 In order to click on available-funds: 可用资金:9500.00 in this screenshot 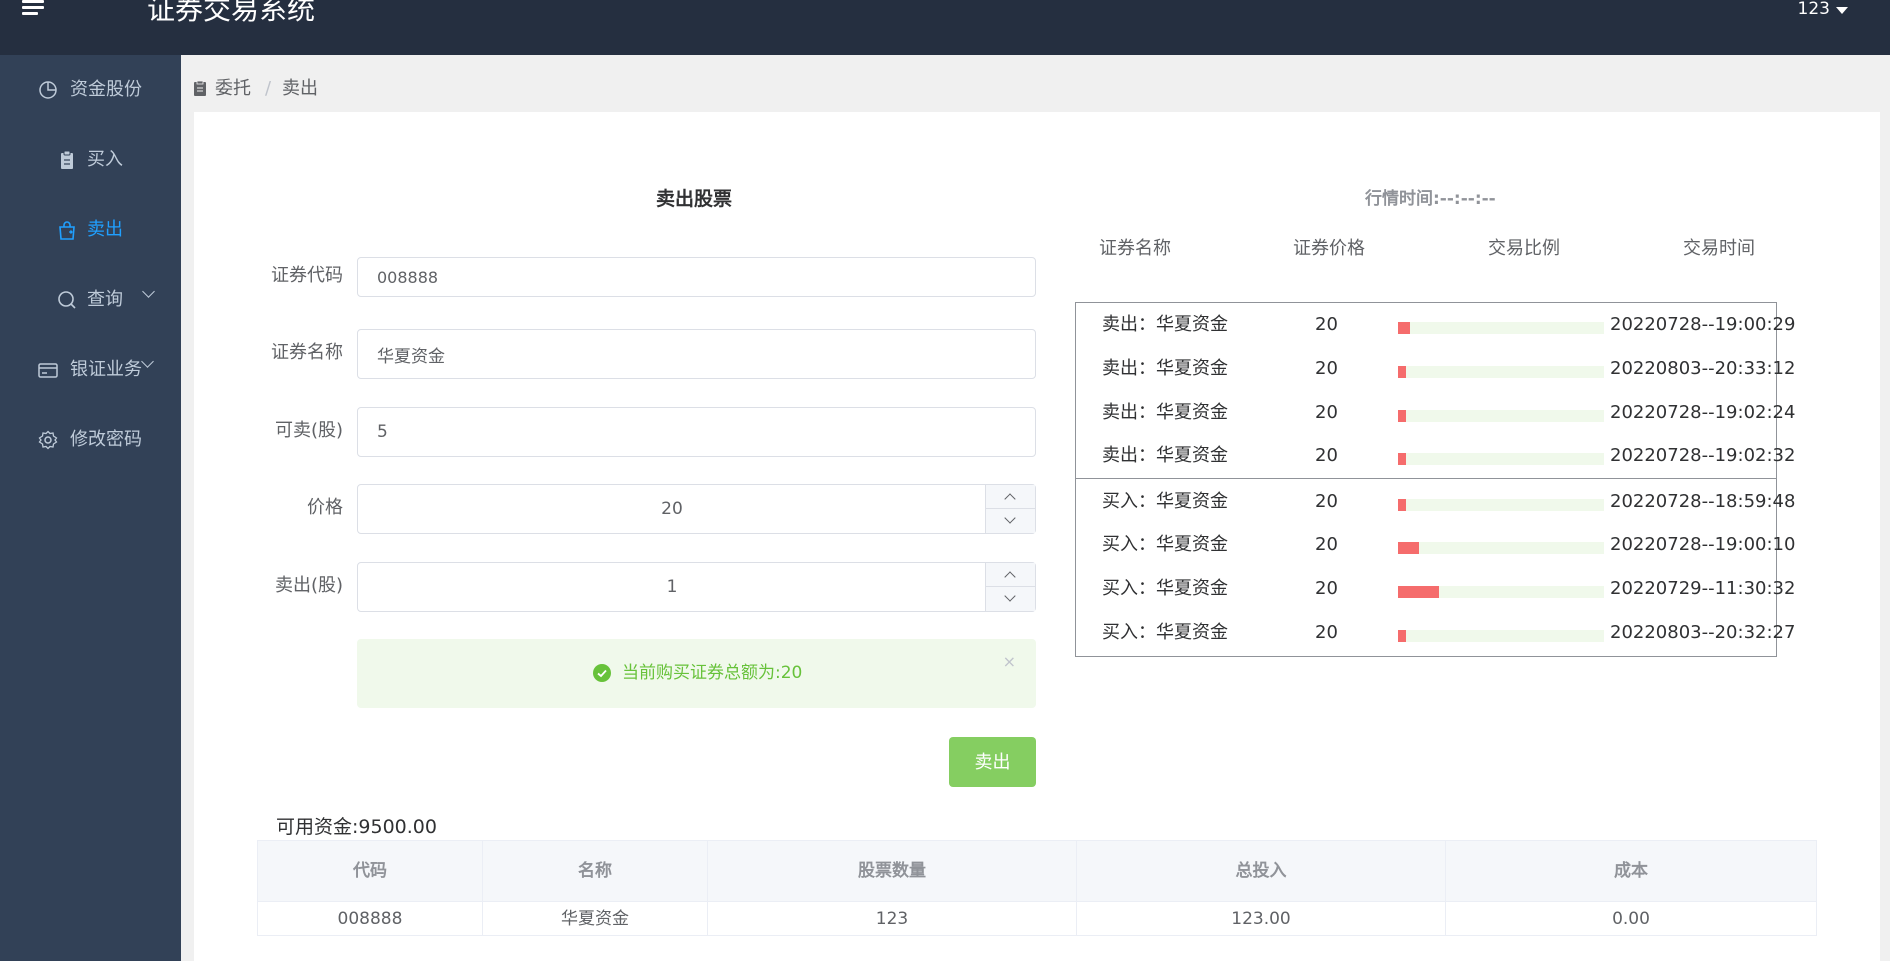, I will do `click(356, 827)`.